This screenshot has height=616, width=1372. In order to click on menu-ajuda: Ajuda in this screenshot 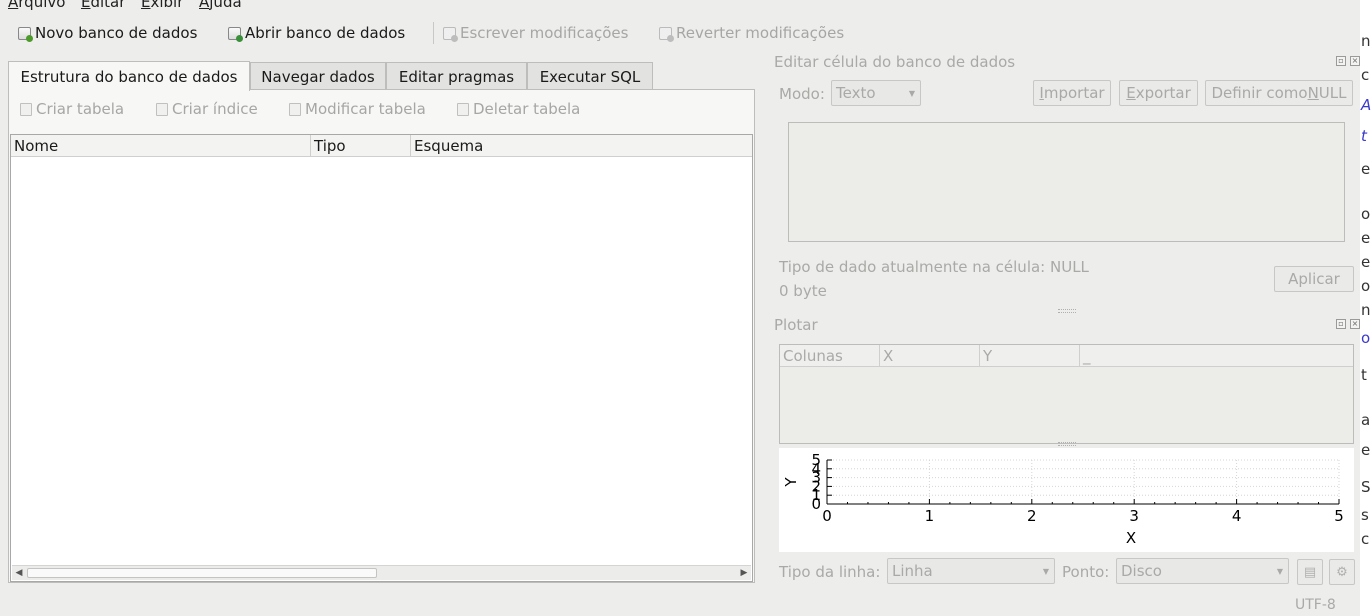, I will do `click(220, 5)`.